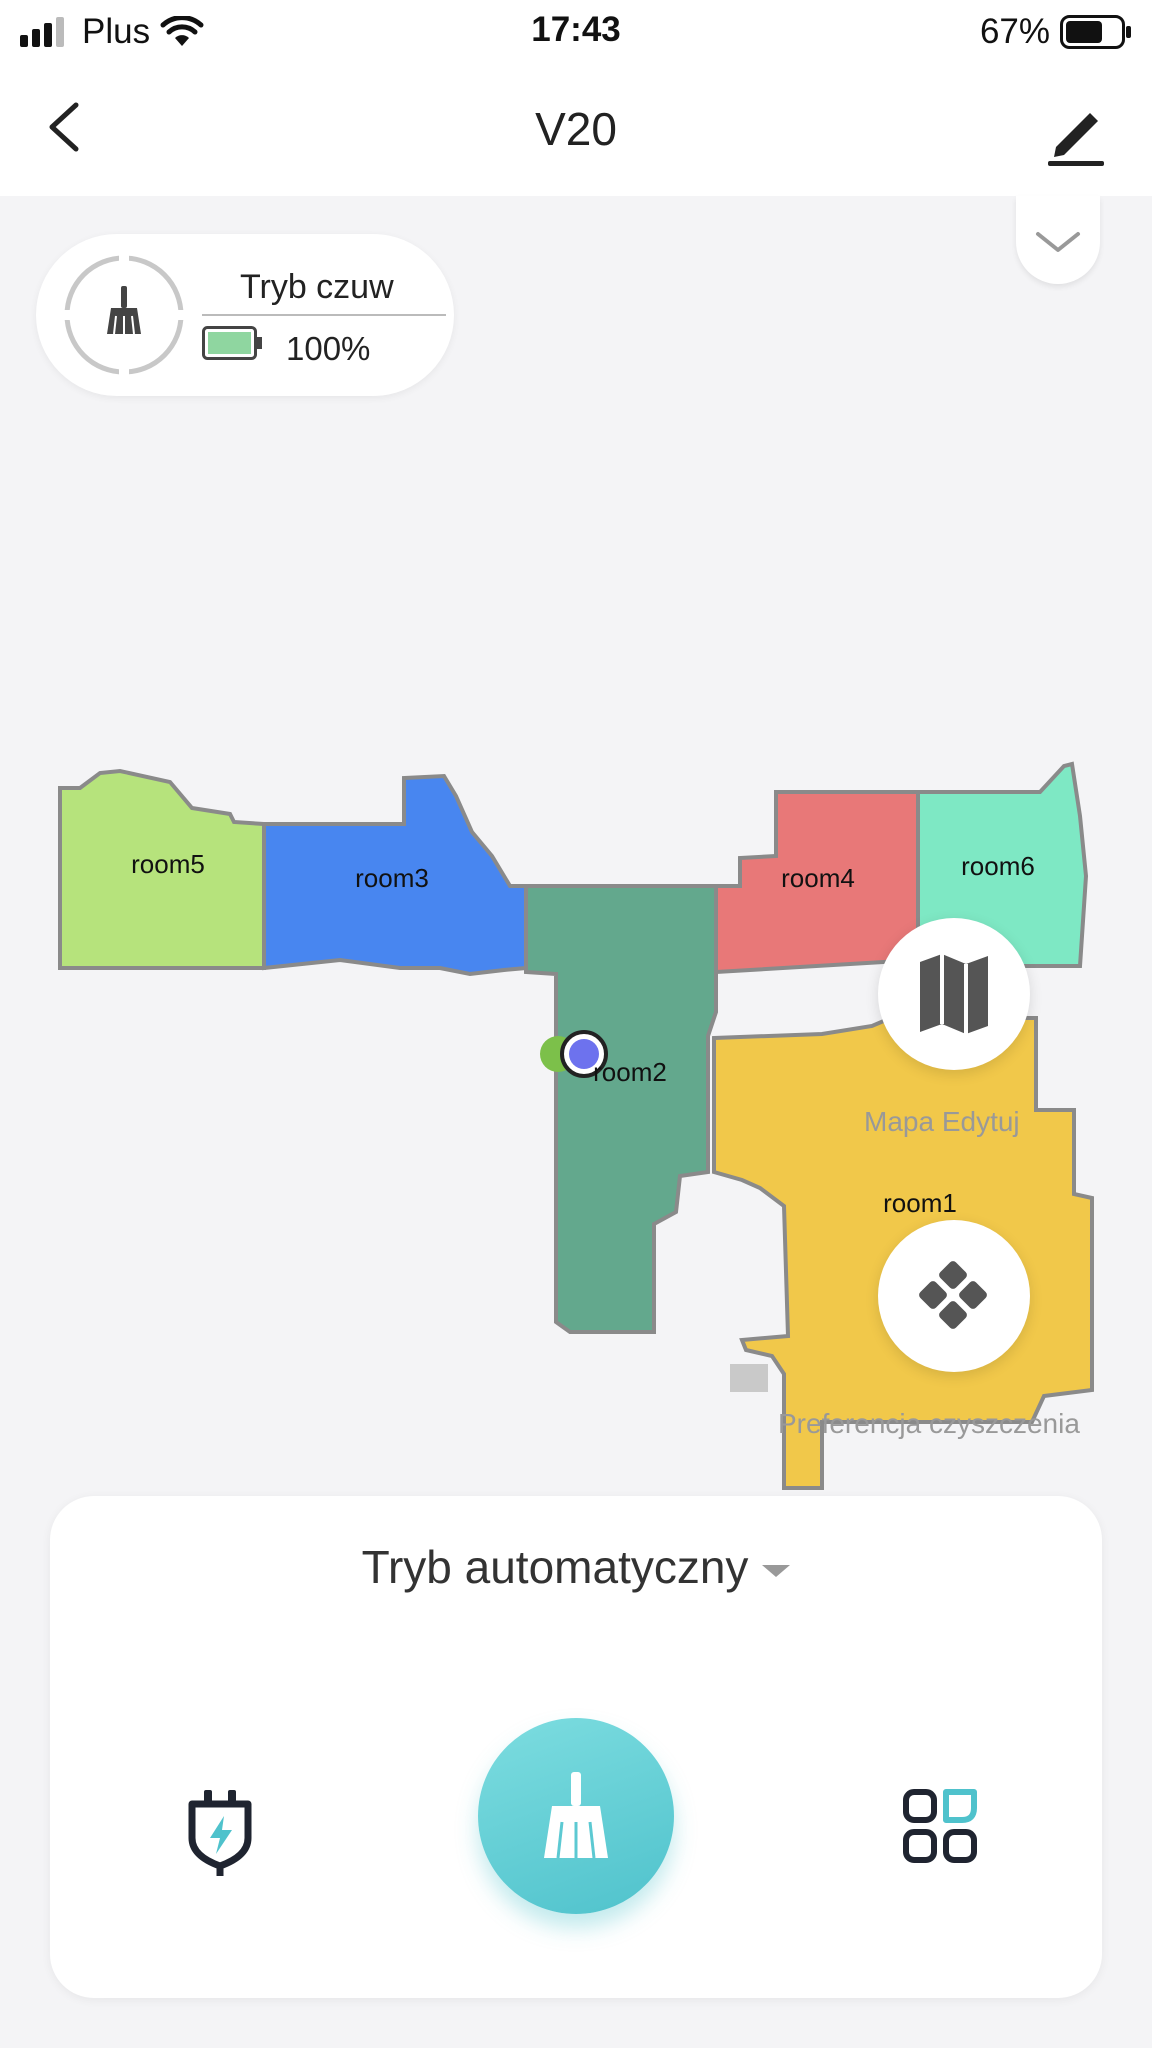  I want to click on status-bar-right: 67%, so click(1056, 32).